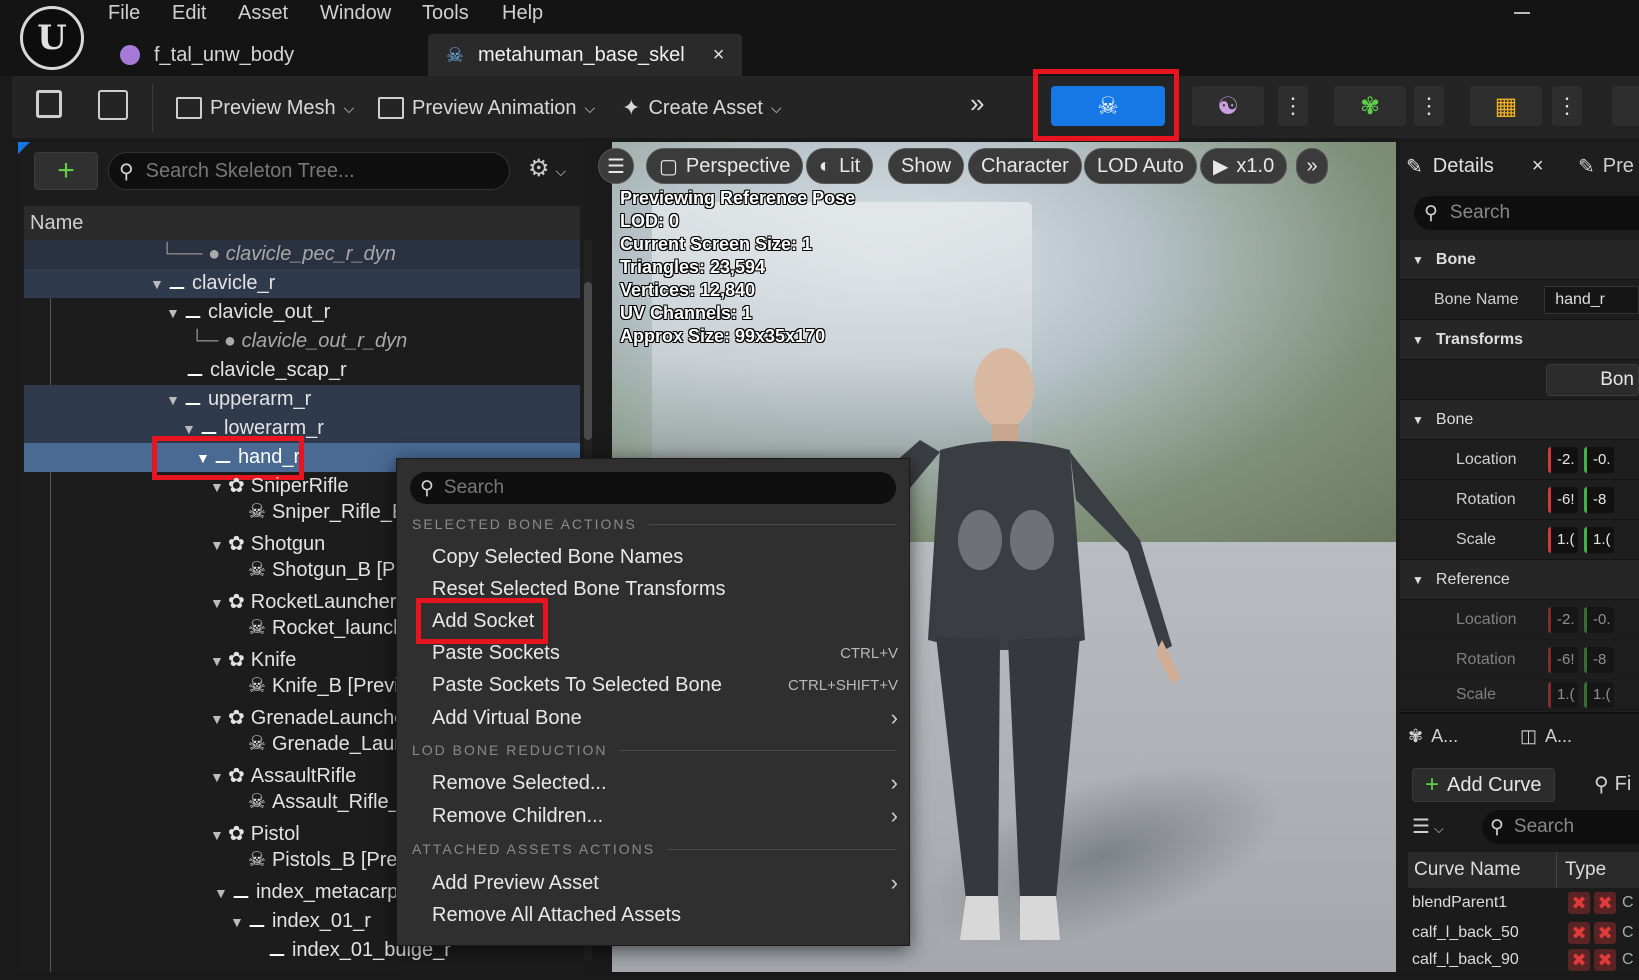 The height and width of the screenshot is (980, 1639). I want to click on preview-animation-icon, so click(391, 108).